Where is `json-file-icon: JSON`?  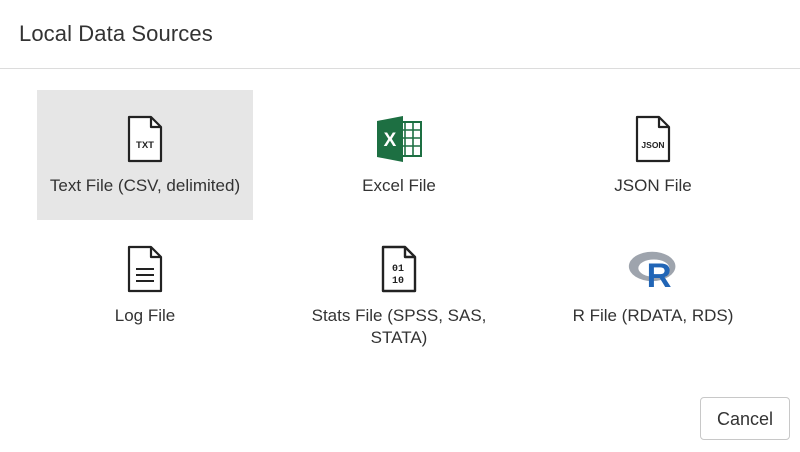 json-file-icon: JSON is located at coordinates (653, 139).